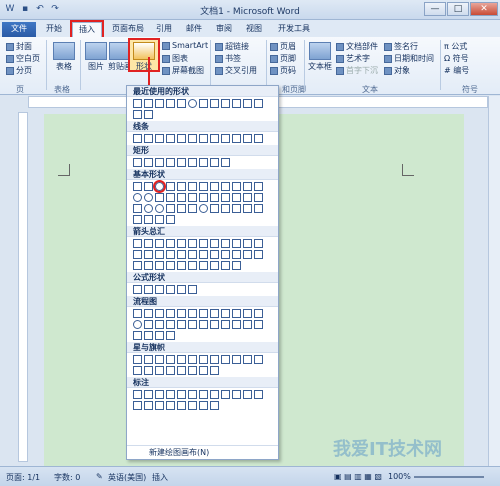  Describe the element at coordinates (23, 287) in the screenshot. I see `vertical-ruler` at that location.